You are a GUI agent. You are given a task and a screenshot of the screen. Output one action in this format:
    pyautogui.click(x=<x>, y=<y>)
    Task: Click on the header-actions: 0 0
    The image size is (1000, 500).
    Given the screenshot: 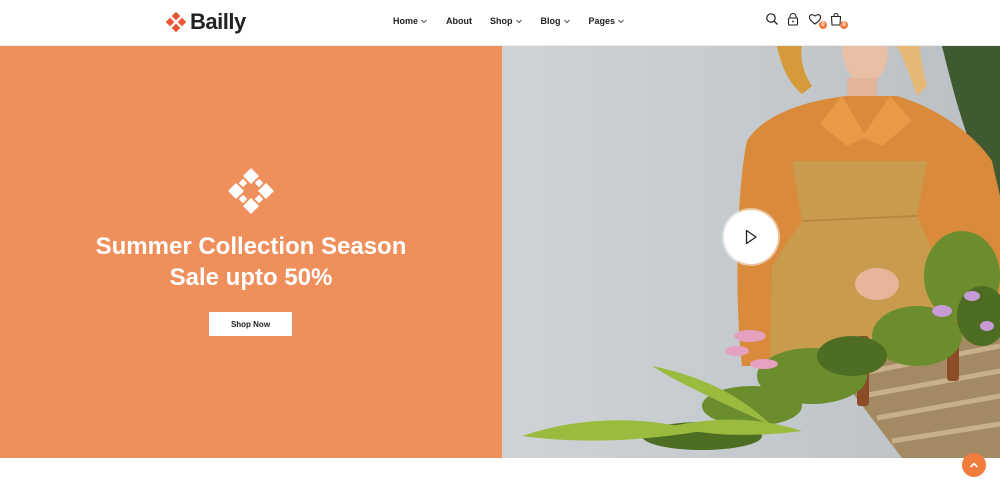 What is the action you would take?
    pyautogui.click(x=807, y=20)
    